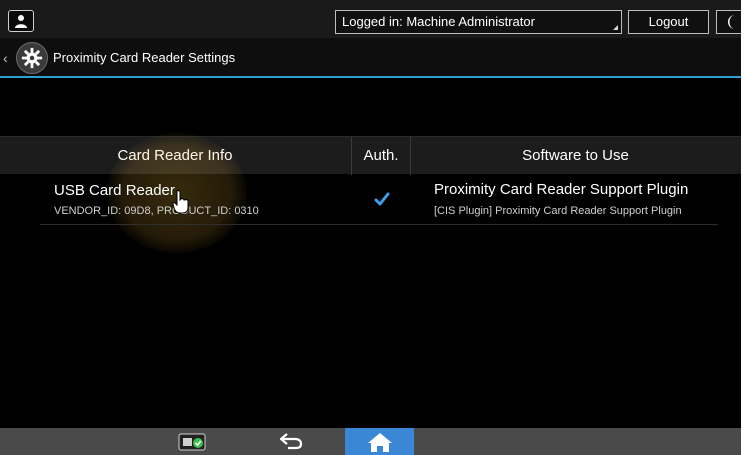 This screenshot has height=455, width=747. Describe the element at coordinates (381, 156) in the screenshot. I see `column-header-auth: Auth.` at that location.